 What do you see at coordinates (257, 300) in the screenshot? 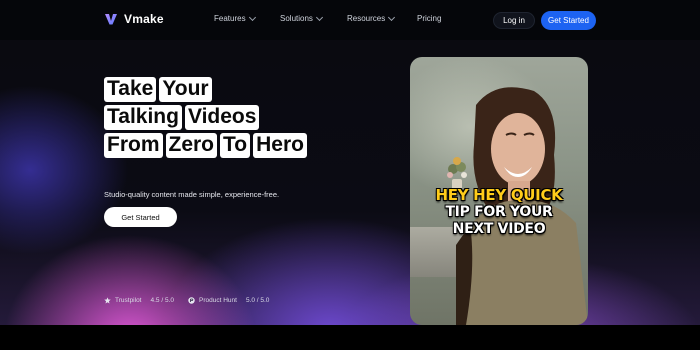
I see `rating-score: 5.0 / 5.0` at bounding box center [257, 300].